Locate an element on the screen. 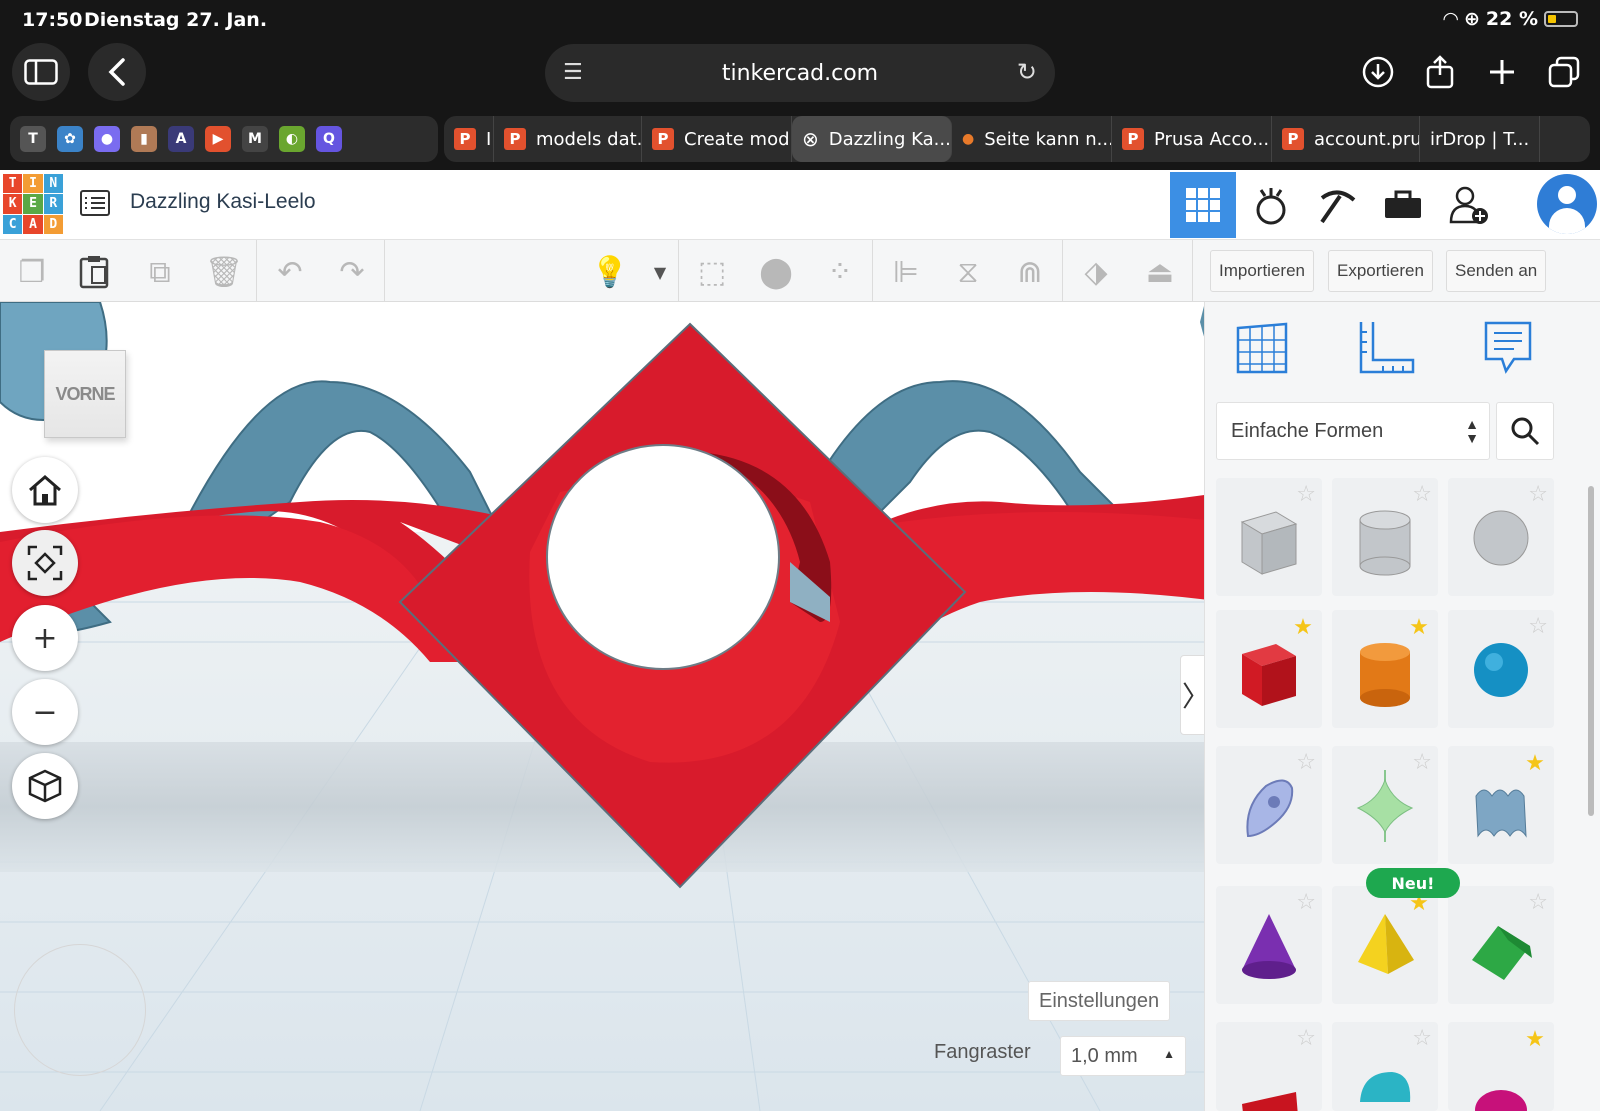 The height and width of the screenshot is (1111, 1600). shape-paraboloid: ★ is located at coordinates (1501, 1066).